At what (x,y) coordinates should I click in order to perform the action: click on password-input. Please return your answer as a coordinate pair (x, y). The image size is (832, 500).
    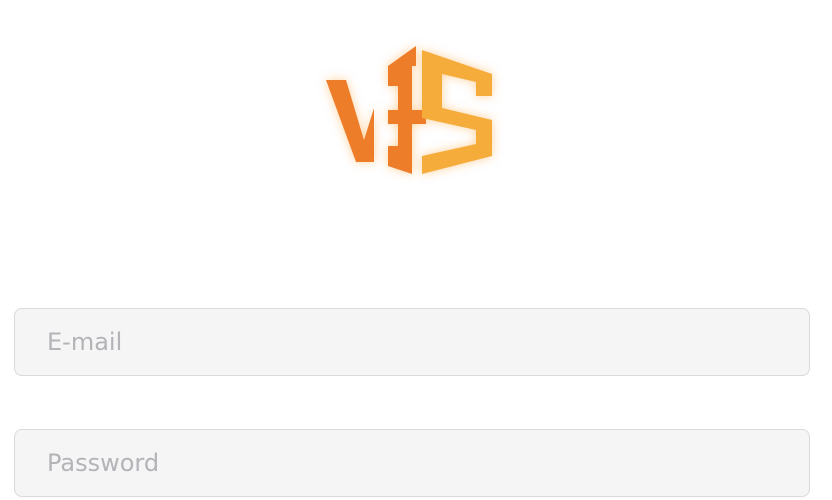
    Looking at the image, I should click on (412, 463).